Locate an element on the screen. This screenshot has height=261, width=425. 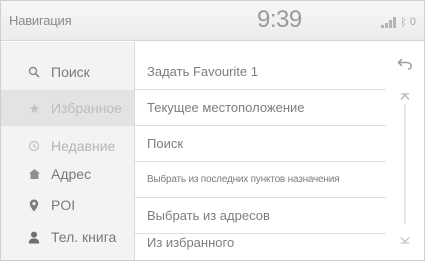
search-icon is located at coordinates (34, 72).